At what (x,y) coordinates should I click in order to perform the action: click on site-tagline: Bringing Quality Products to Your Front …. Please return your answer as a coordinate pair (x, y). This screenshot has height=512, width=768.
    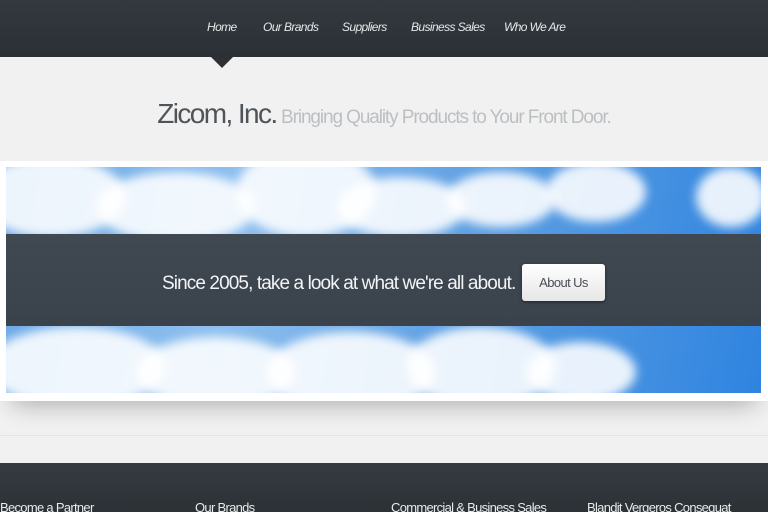
    Looking at the image, I should click on (446, 117).